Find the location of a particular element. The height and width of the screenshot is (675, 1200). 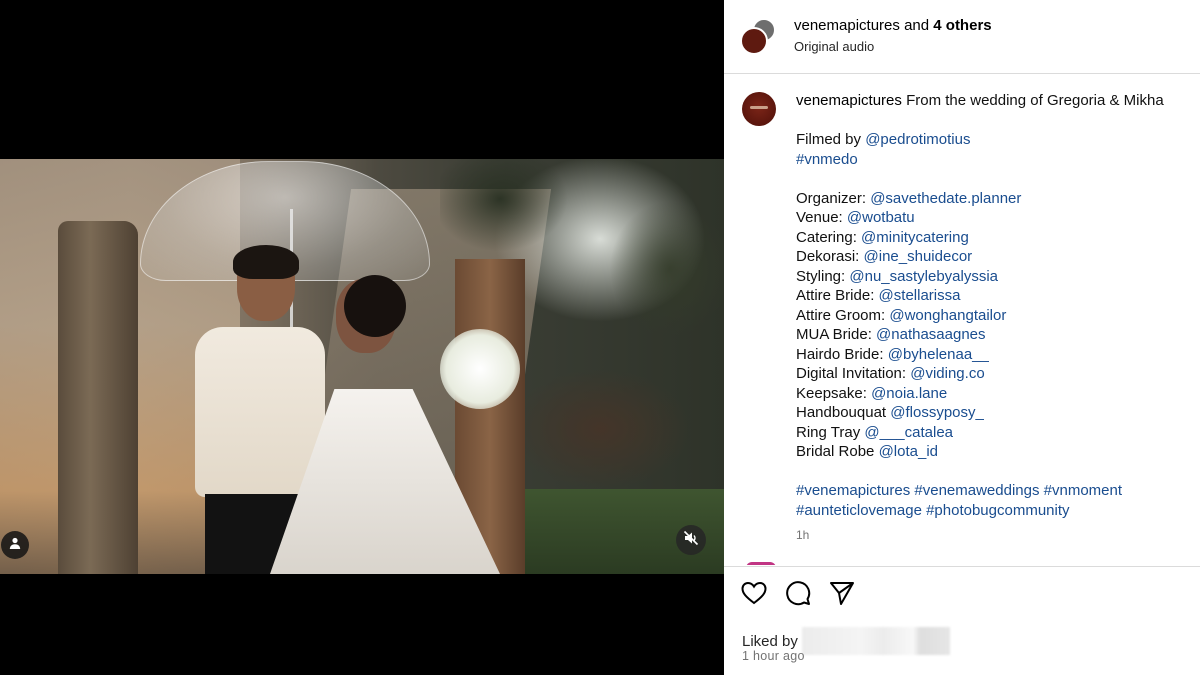

heart-icon is located at coordinates (753, 595).